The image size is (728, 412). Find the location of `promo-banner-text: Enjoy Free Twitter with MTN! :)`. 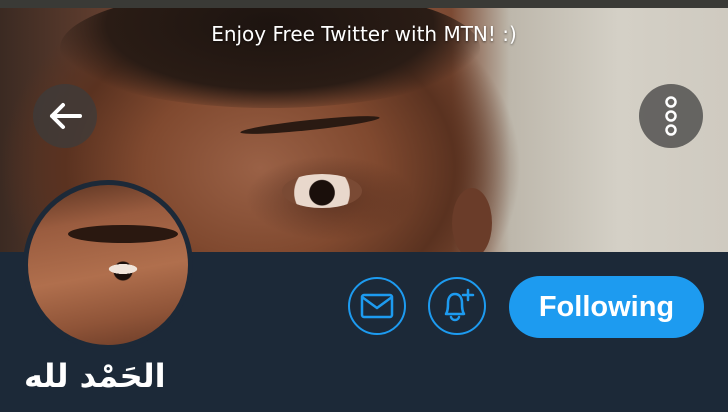

promo-banner-text: Enjoy Free Twitter with MTN! :) is located at coordinates (364, 34).